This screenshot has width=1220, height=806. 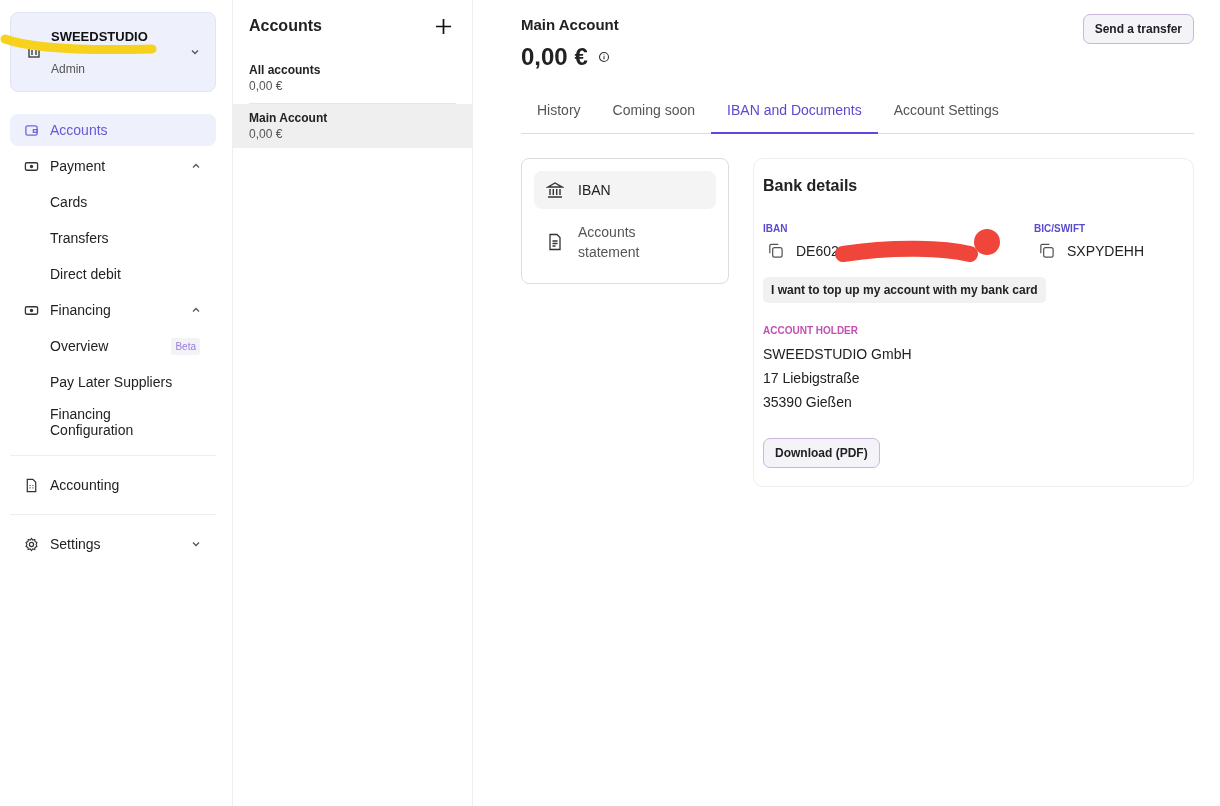 What do you see at coordinates (554, 57) in the screenshot?
I see `balance: 0,00 €` at bounding box center [554, 57].